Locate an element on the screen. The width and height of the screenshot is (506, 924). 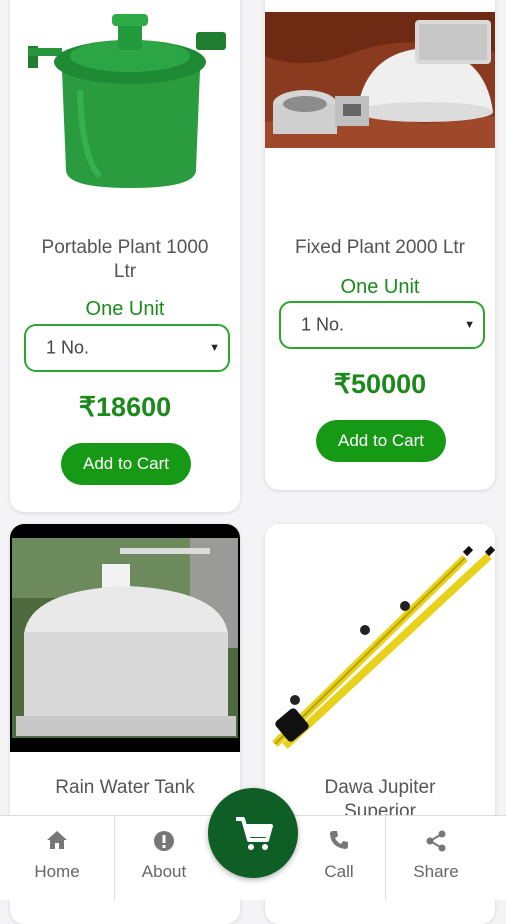
info-icon is located at coordinates (164, 843).